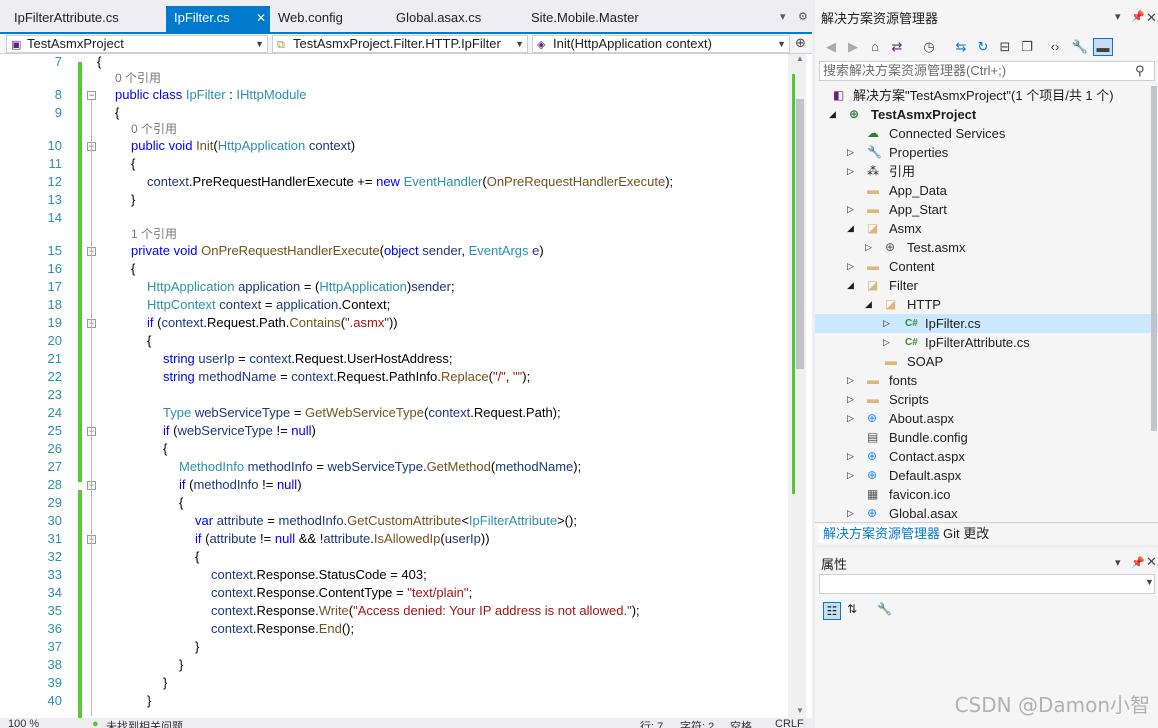 The image size is (1158, 728). I want to click on back-icon: ◀, so click(831, 47).